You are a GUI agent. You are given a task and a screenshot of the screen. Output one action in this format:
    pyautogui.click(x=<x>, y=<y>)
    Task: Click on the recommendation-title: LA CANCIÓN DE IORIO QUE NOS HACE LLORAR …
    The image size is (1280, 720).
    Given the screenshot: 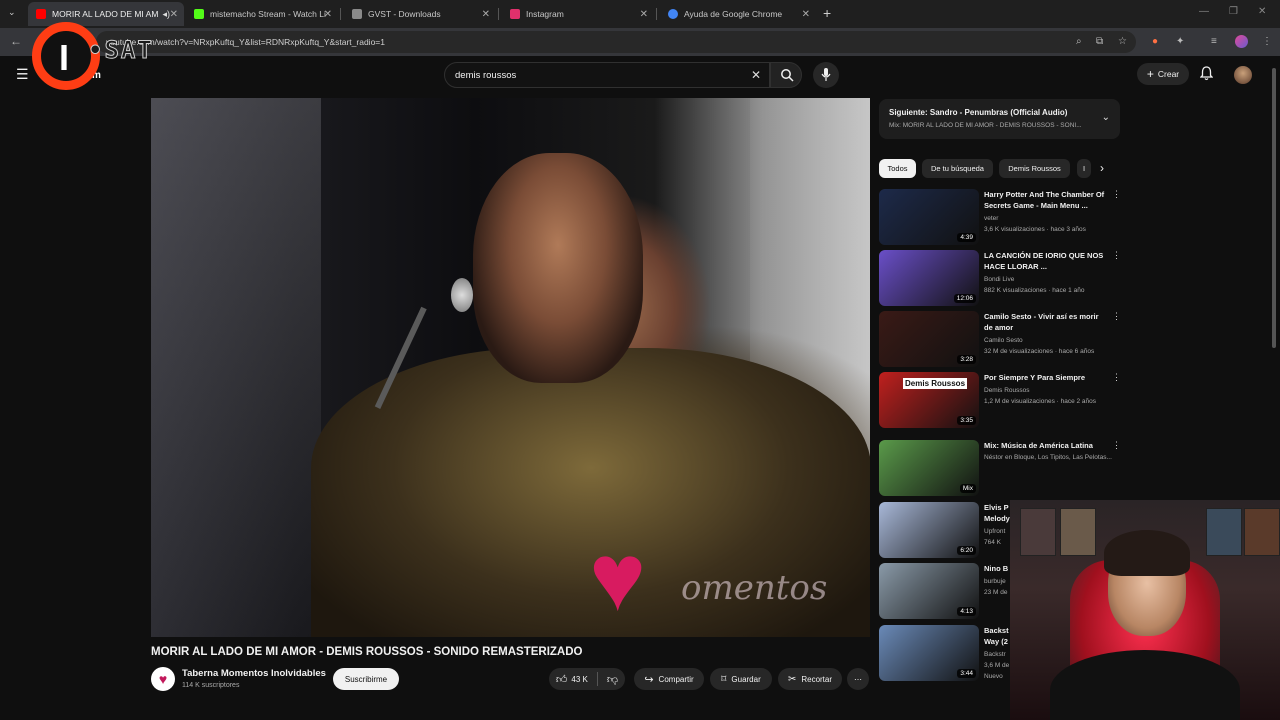 What is the action you would take?
    pyautogui.click(x=1046, y=261)
    